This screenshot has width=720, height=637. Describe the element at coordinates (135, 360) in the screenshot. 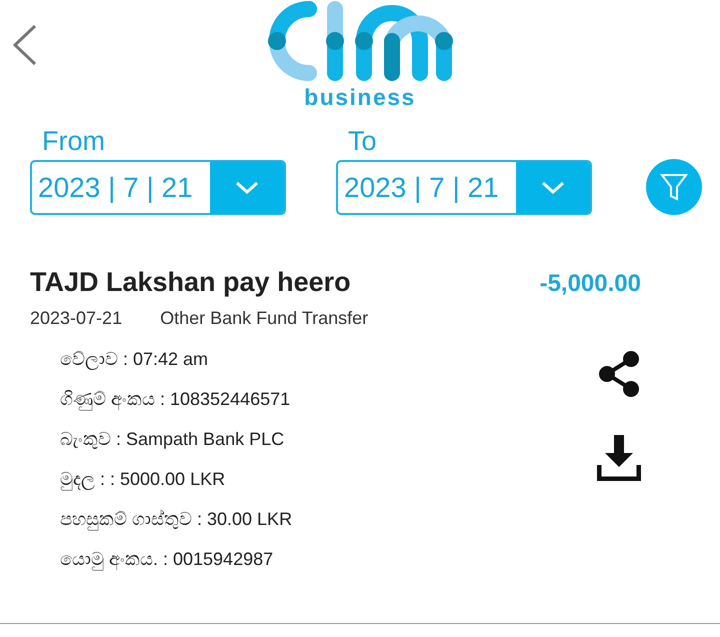

I see `detail-text: වේලාව : 07:42 am` at that location.